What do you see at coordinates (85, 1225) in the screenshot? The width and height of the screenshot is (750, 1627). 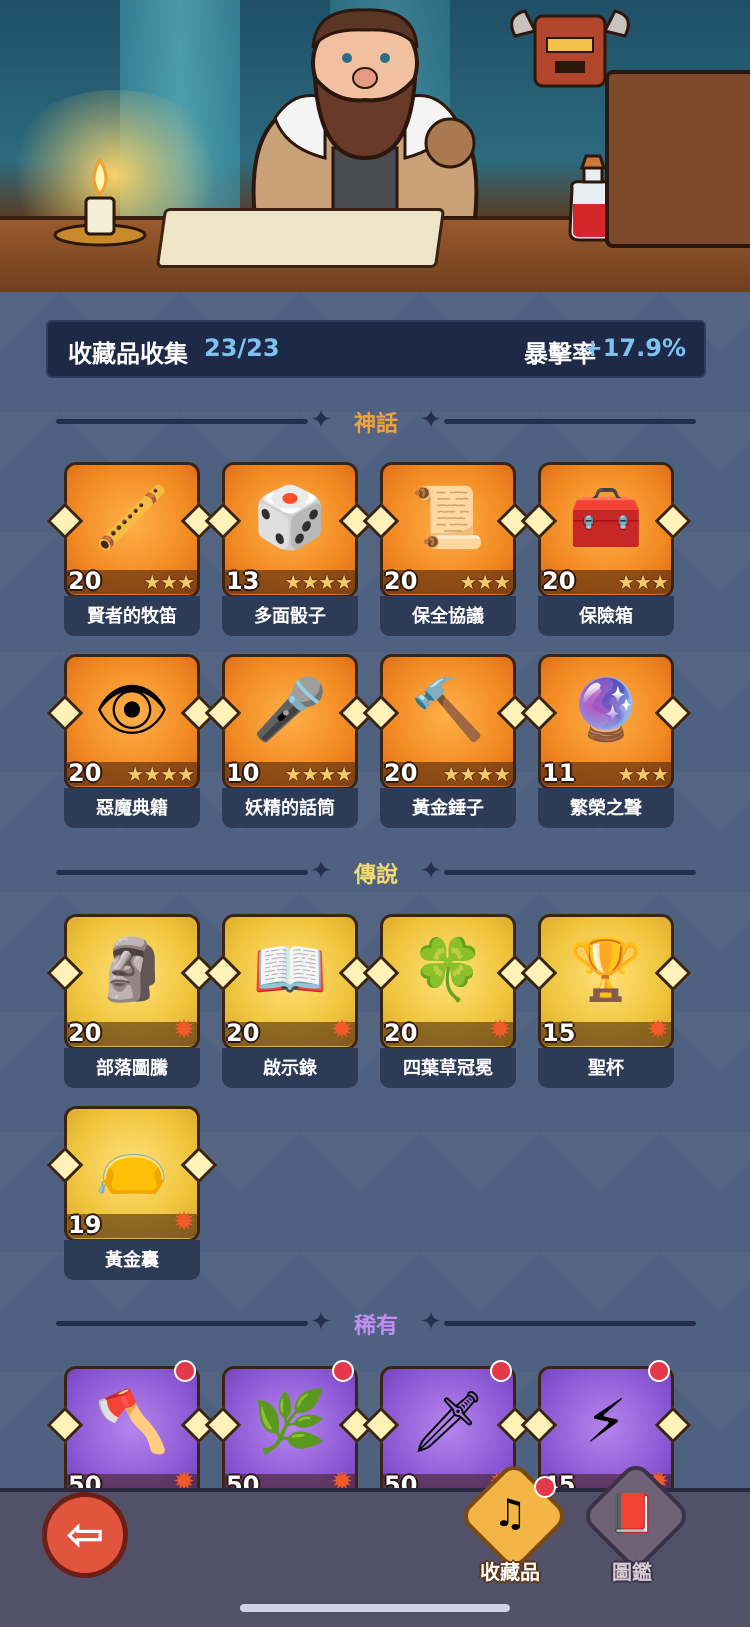 I see `item-level: 19` at bounding box center [85, 1225].